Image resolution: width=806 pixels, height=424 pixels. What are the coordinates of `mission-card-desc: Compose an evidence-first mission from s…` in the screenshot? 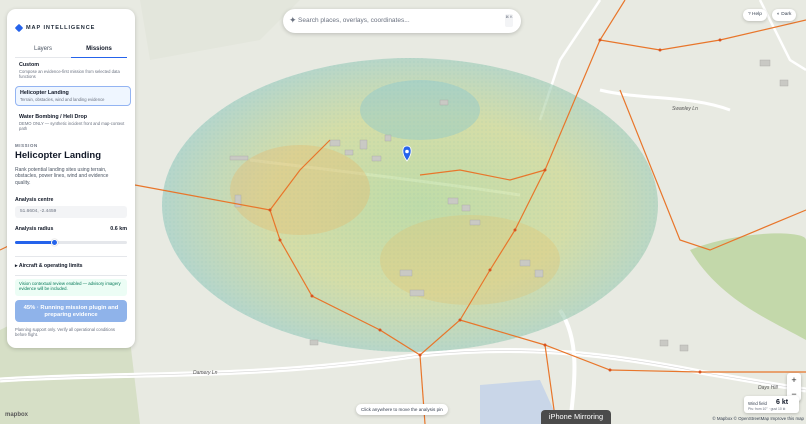 It's located at (69, 74).